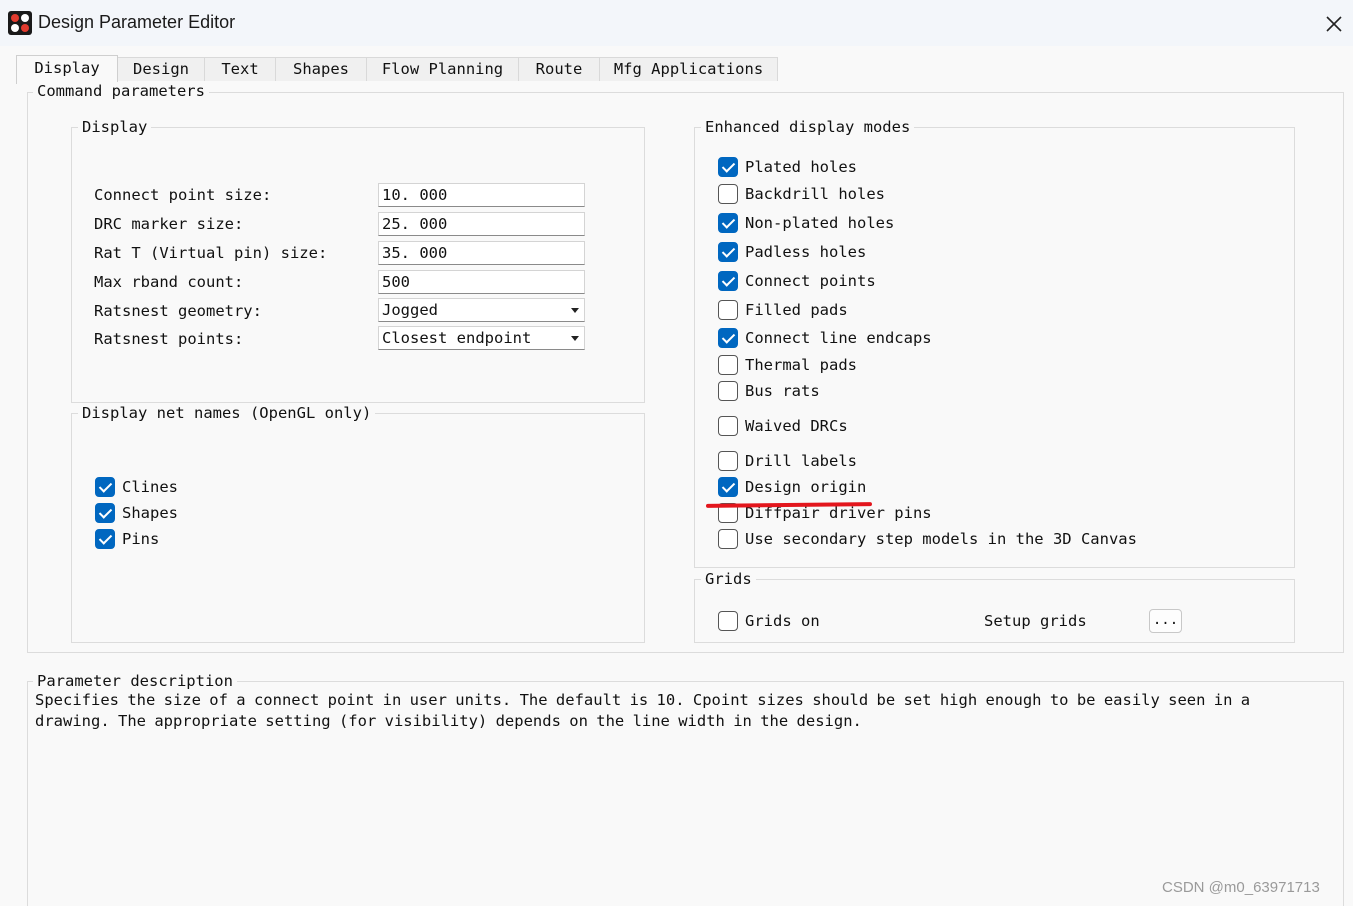 The width and height of the screenshot is (1353, 906). Describe the element at coordinates (135, 681) in the screenshot. I see `parameter-description-legend: Parameter description` at that location.